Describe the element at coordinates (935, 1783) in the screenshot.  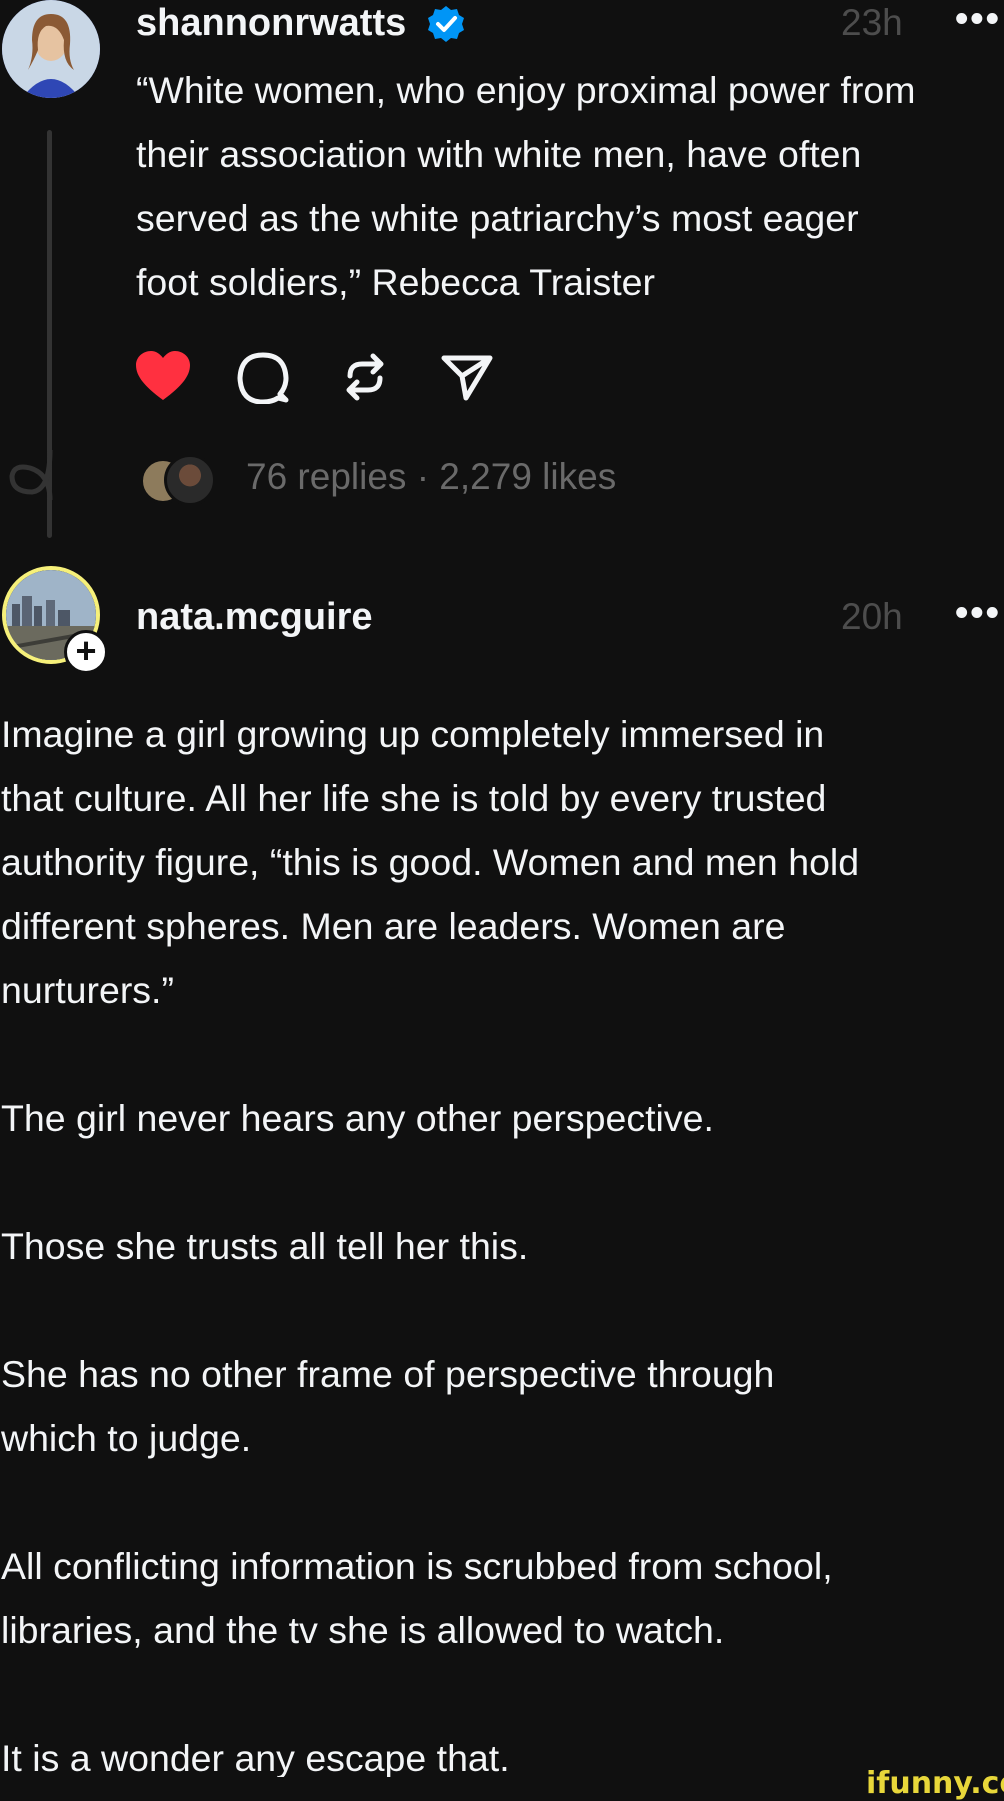
I see `ifunny-watermark: ifunny.co` at that location.